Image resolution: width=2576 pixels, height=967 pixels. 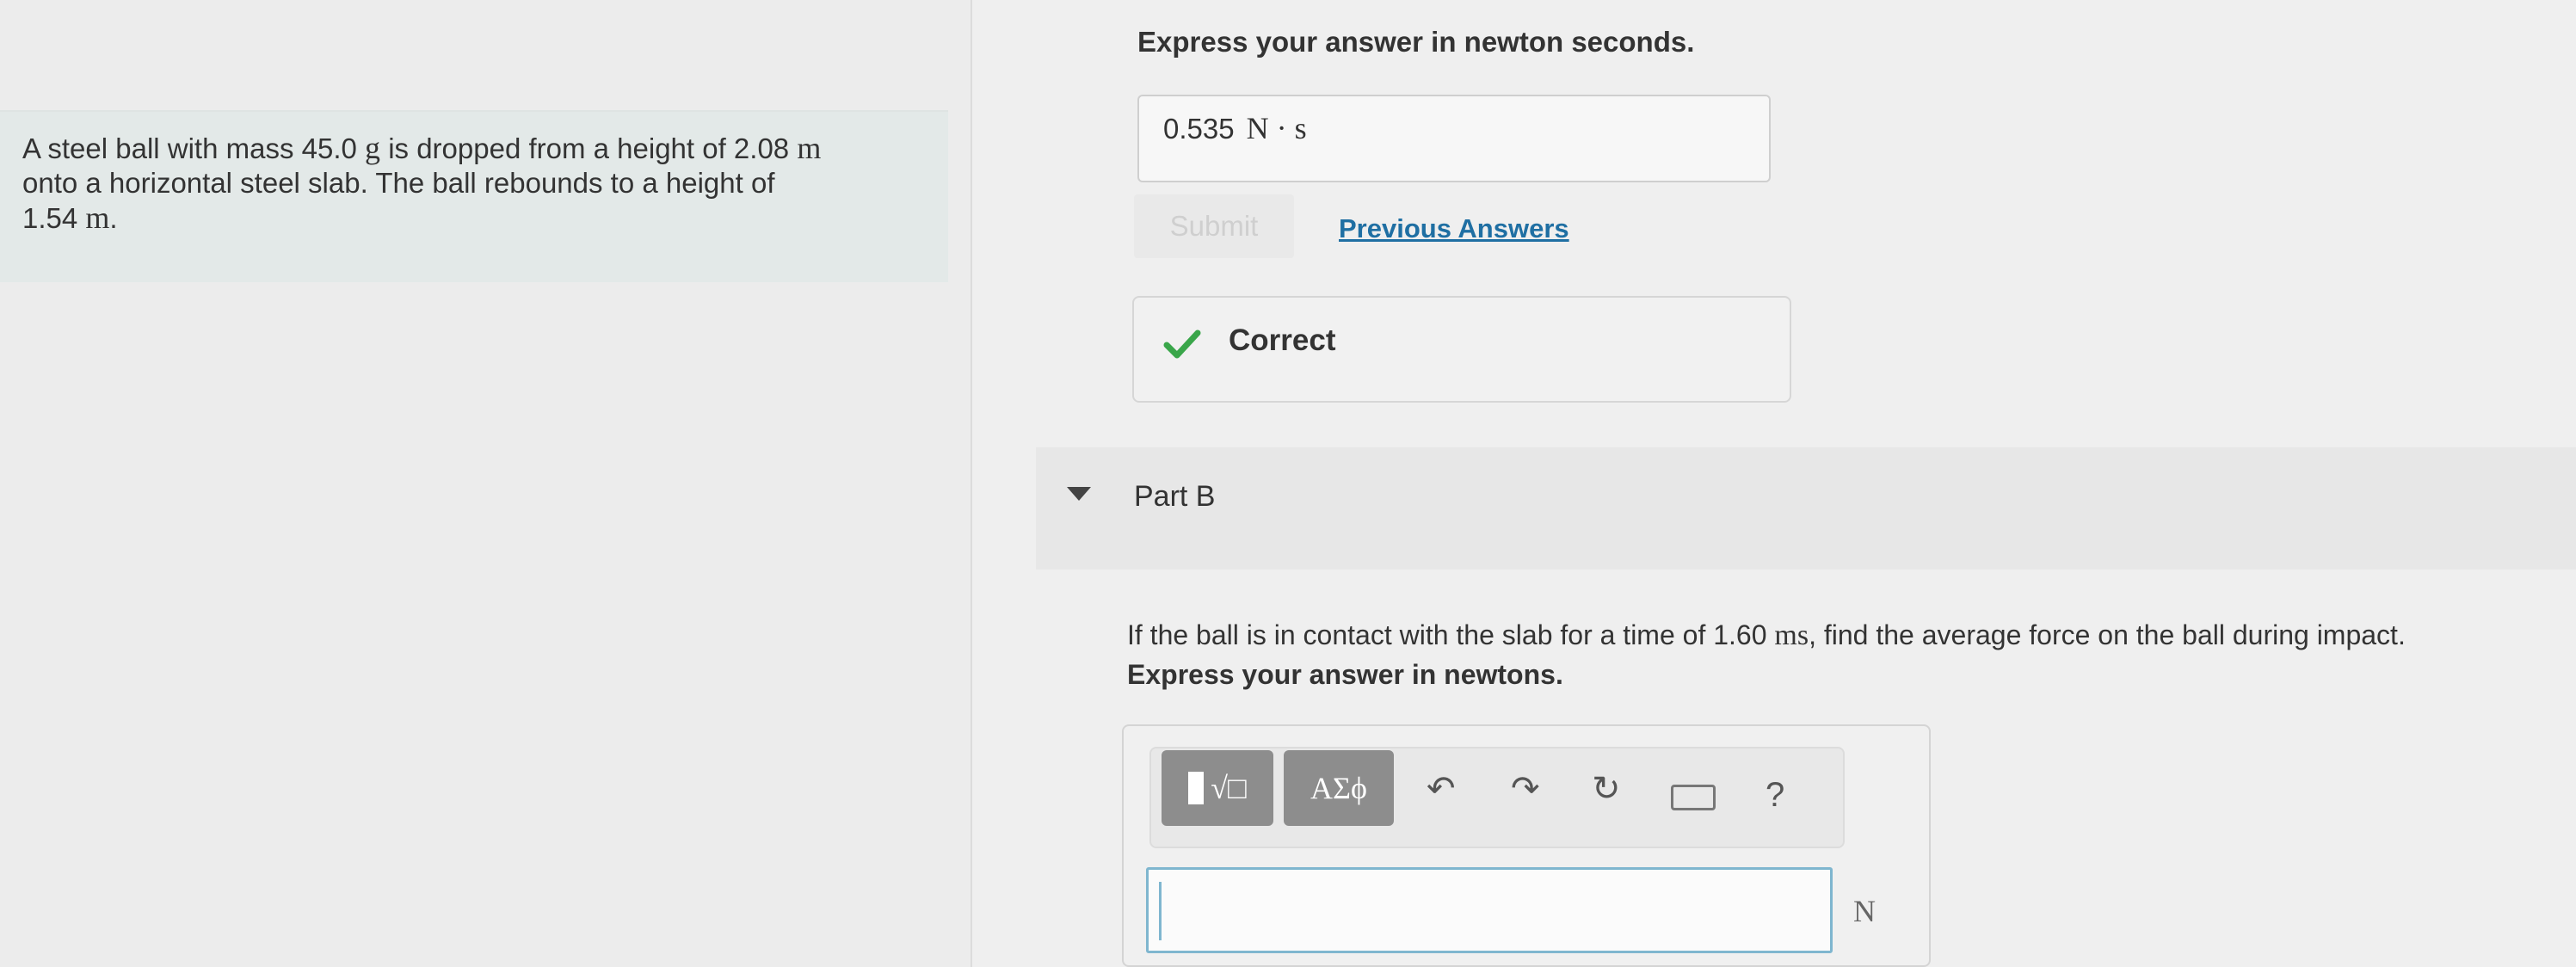 What do you see at coordinates (1214, 226) in the screenshot?
I see `submit-button: Submit` at bounding box center [1214, 226].